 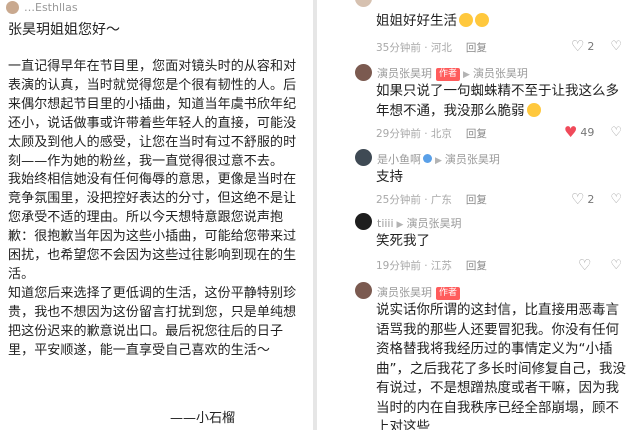 I want to click on comment-meta: 35分钟前 · 河北 回复, so click(x=431, y=47).